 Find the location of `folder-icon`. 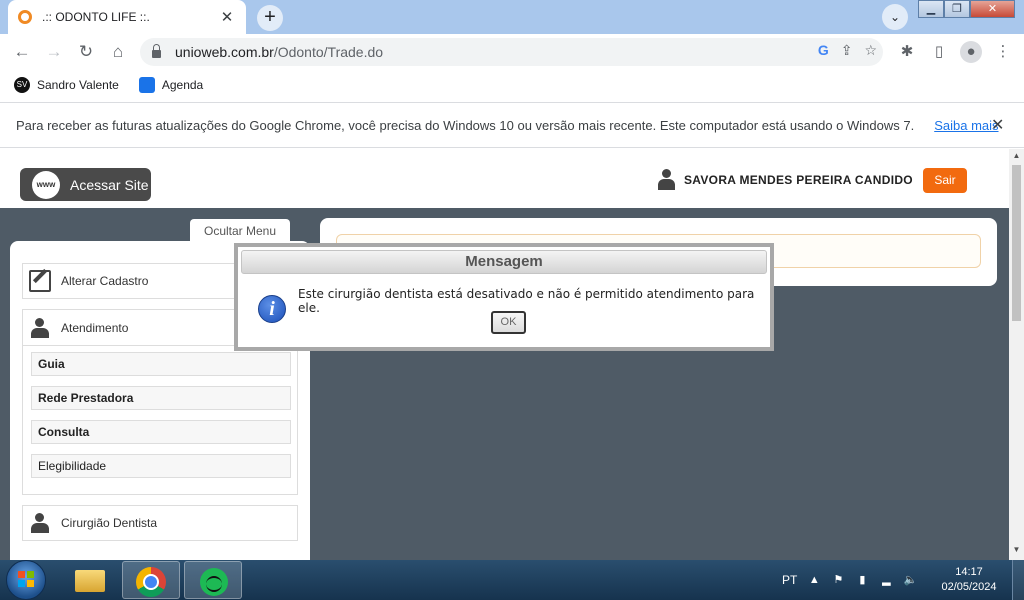

folder-icon is located at coordinates (90, 581).